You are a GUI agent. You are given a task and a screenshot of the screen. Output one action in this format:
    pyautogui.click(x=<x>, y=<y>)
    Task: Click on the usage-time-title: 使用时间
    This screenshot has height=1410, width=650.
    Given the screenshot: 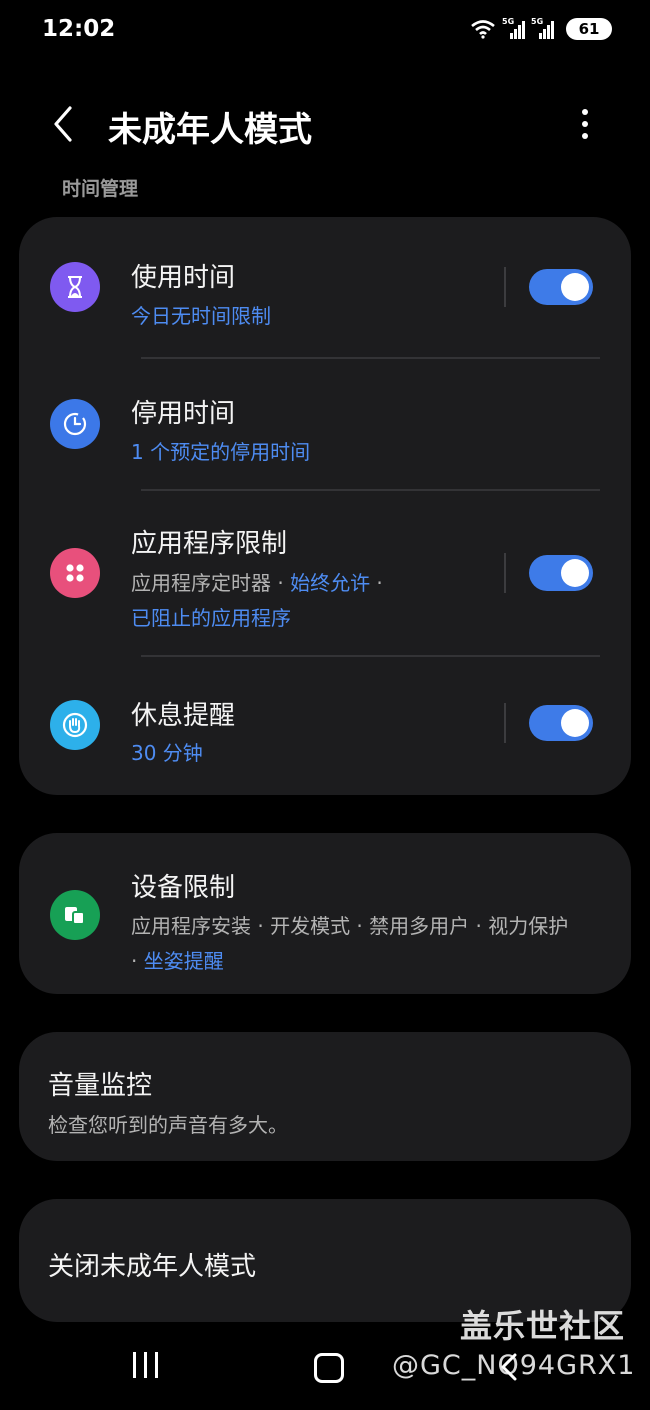 What is the action you would take?
    pyautogui.click(x=183, y=278)
    